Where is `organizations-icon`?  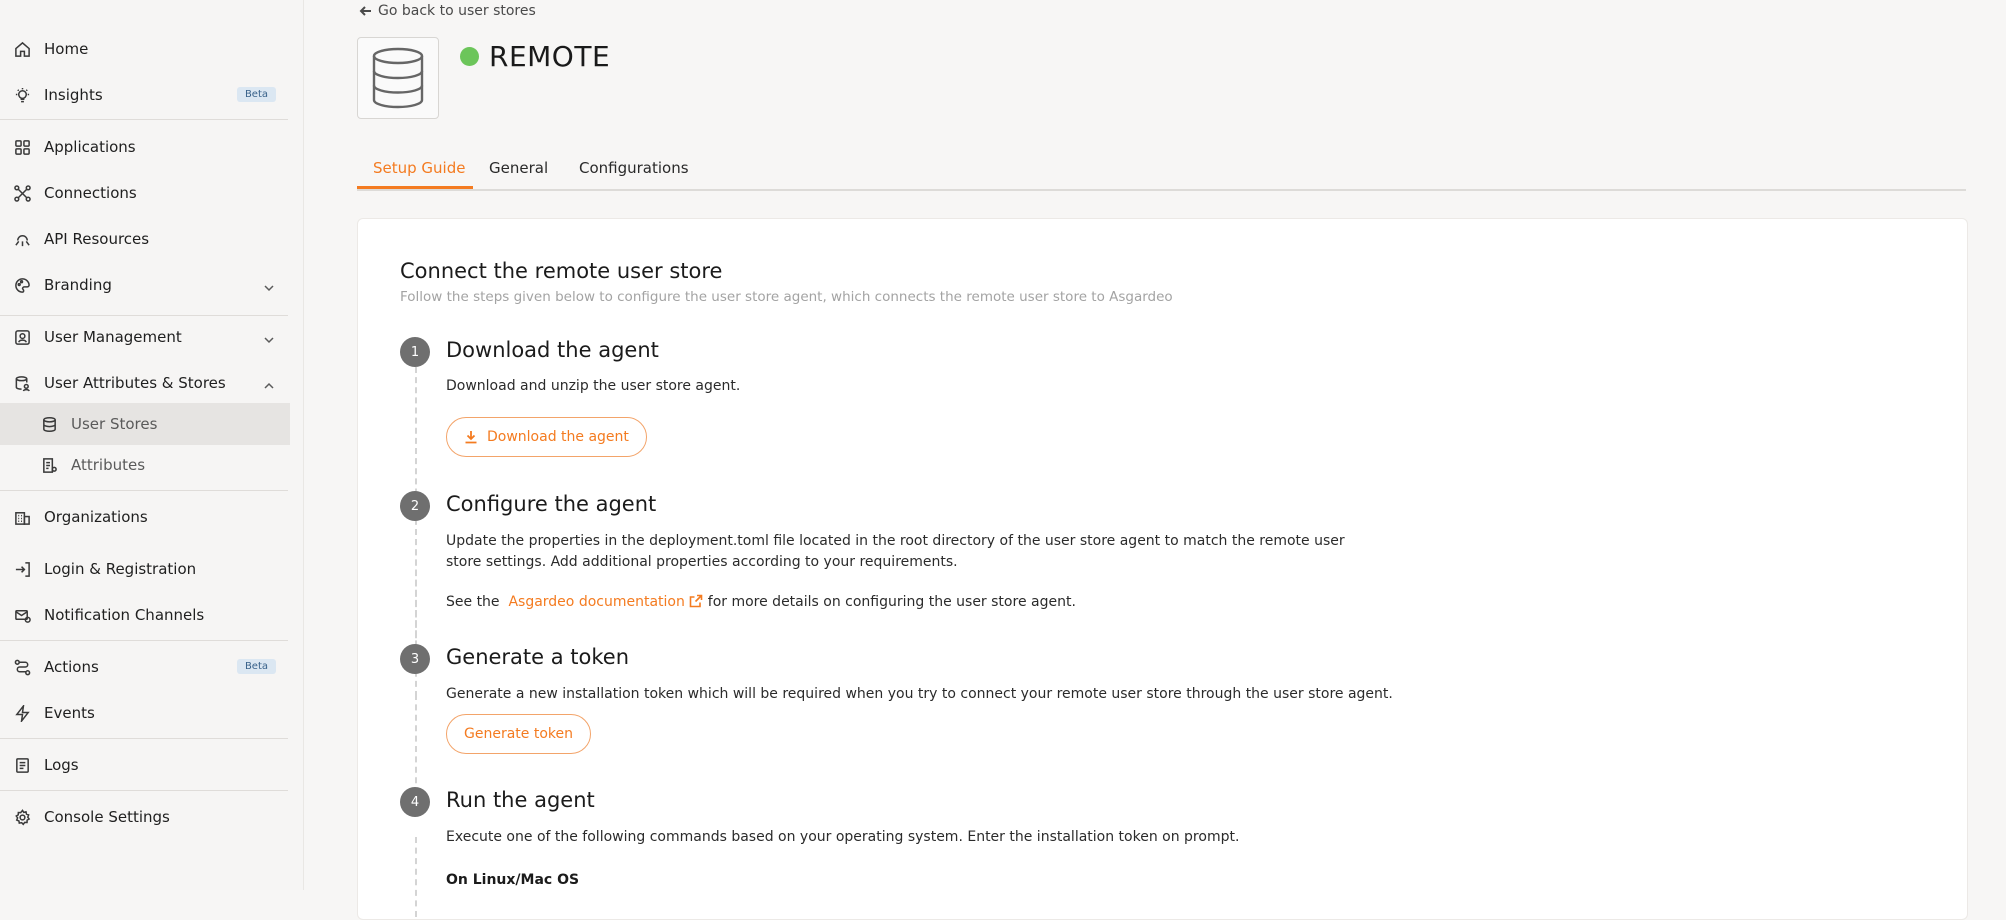 organizations-icon is located at coordinates (22, 517).